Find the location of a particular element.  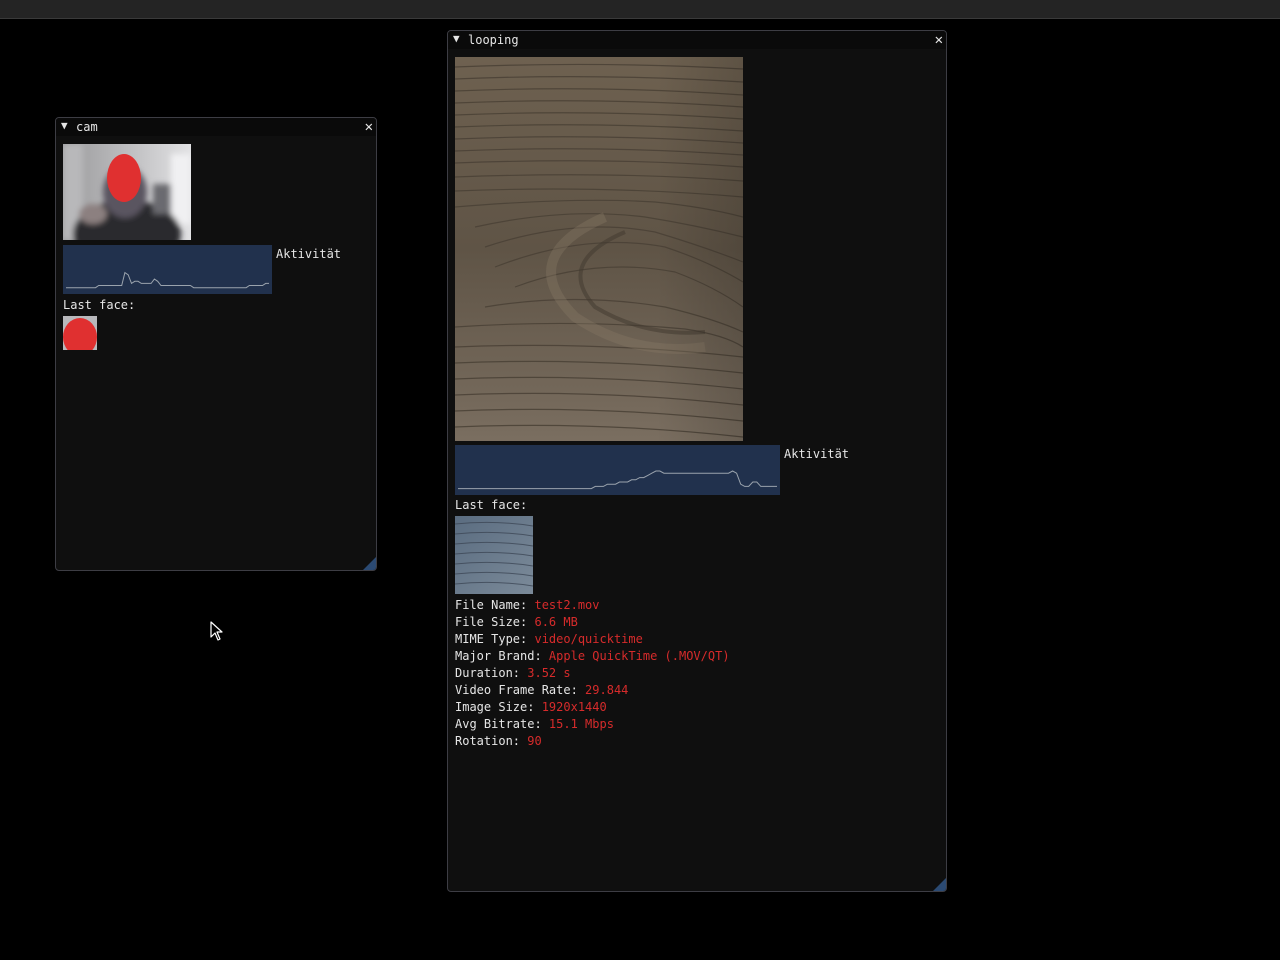

file-info-row: Rotation: 90 is located at coordinates (498, 741).